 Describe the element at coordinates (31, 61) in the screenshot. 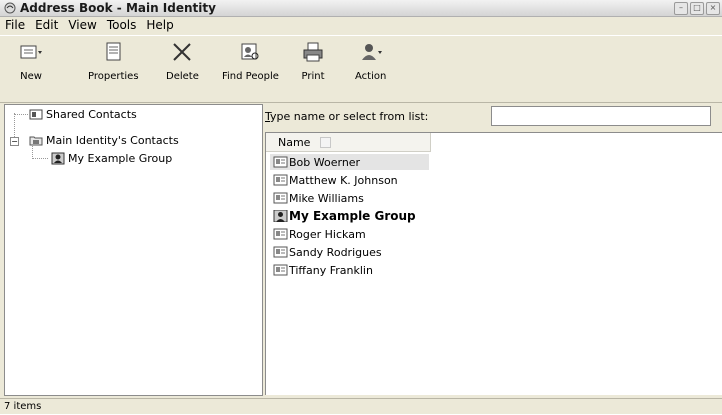

I see `new-button: New` at that location.